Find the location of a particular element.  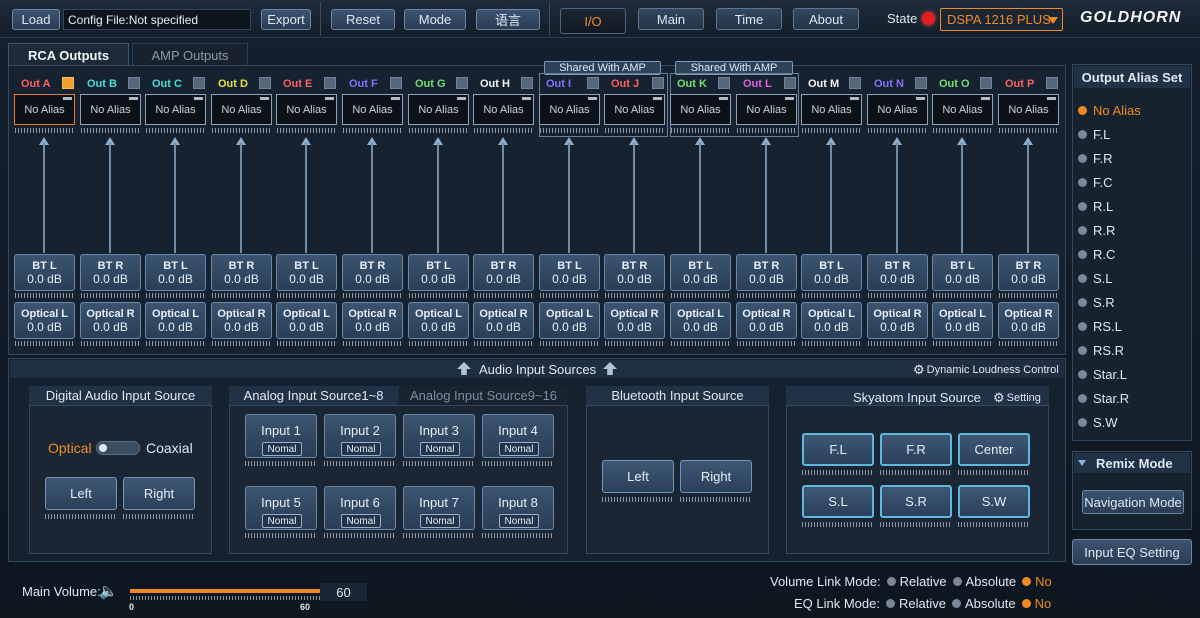

analog-input-button: Input 4 Nomal is located at coordinates (518, 436).